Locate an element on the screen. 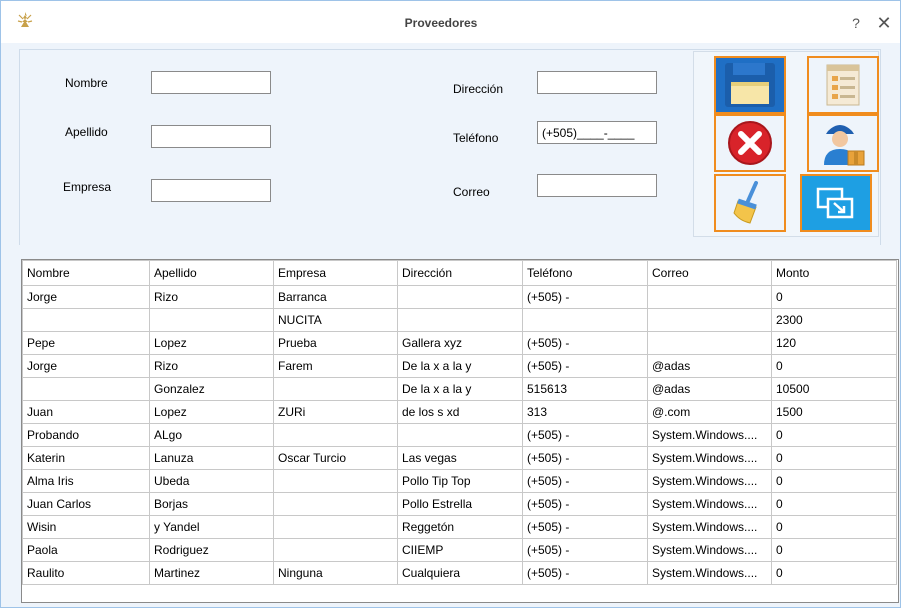 The width and height of the screenshot is (901, 608). table-cell: CIIEMP is located at coordinates (460, 550).